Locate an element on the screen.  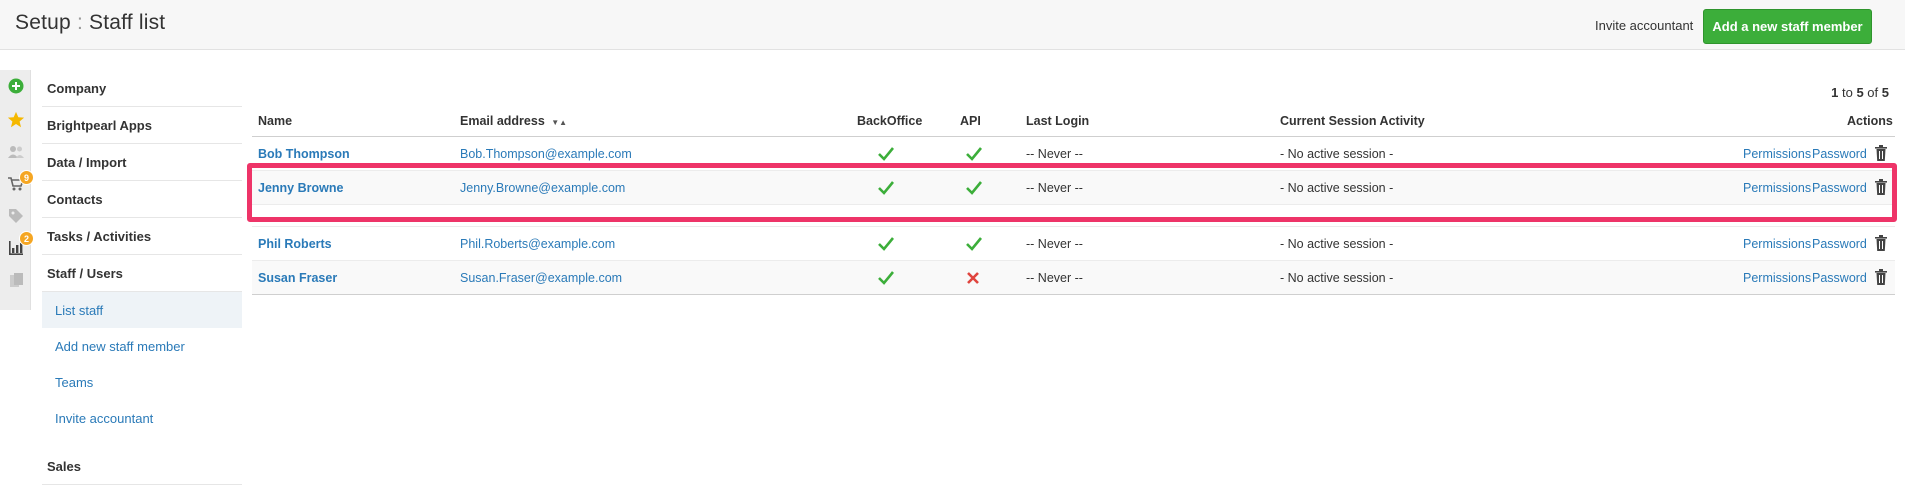
staff-name-link: Jenny Browne is located at coordinates (300, 188).